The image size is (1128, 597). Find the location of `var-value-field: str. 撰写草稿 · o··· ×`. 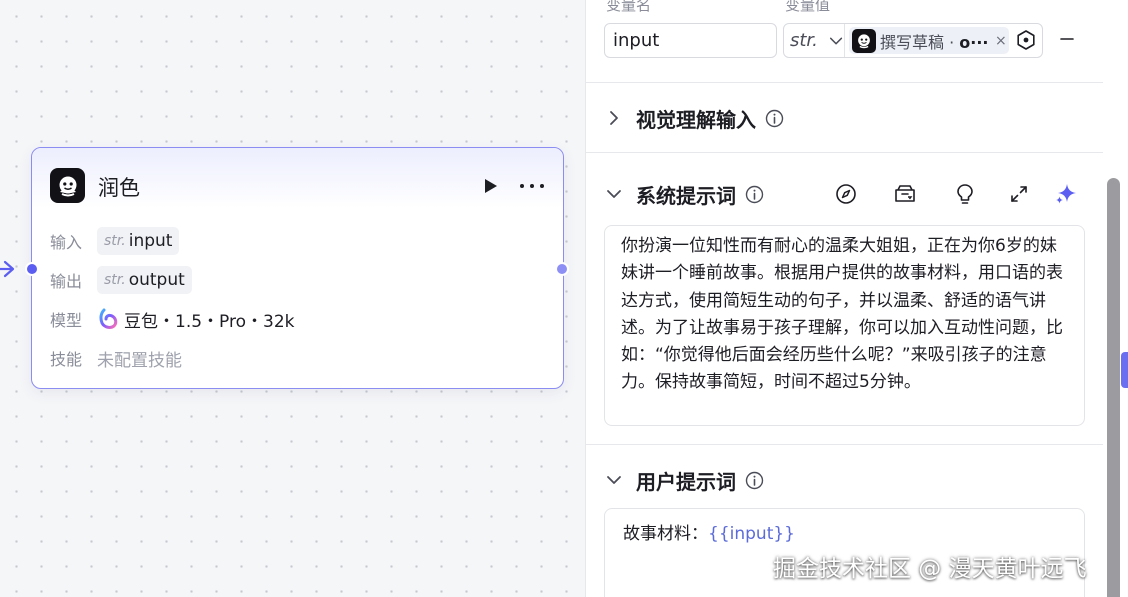

var-value-field: str. 撰写草稿 · o··· × is located at coordinates (913, 40).